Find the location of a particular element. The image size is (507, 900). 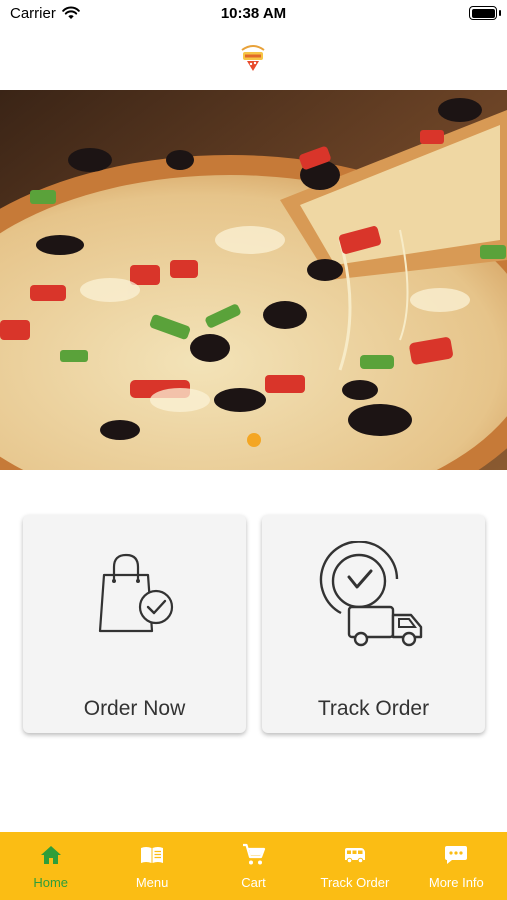

tab-track-order-label: Track Order is located at coordinates (355, 882).